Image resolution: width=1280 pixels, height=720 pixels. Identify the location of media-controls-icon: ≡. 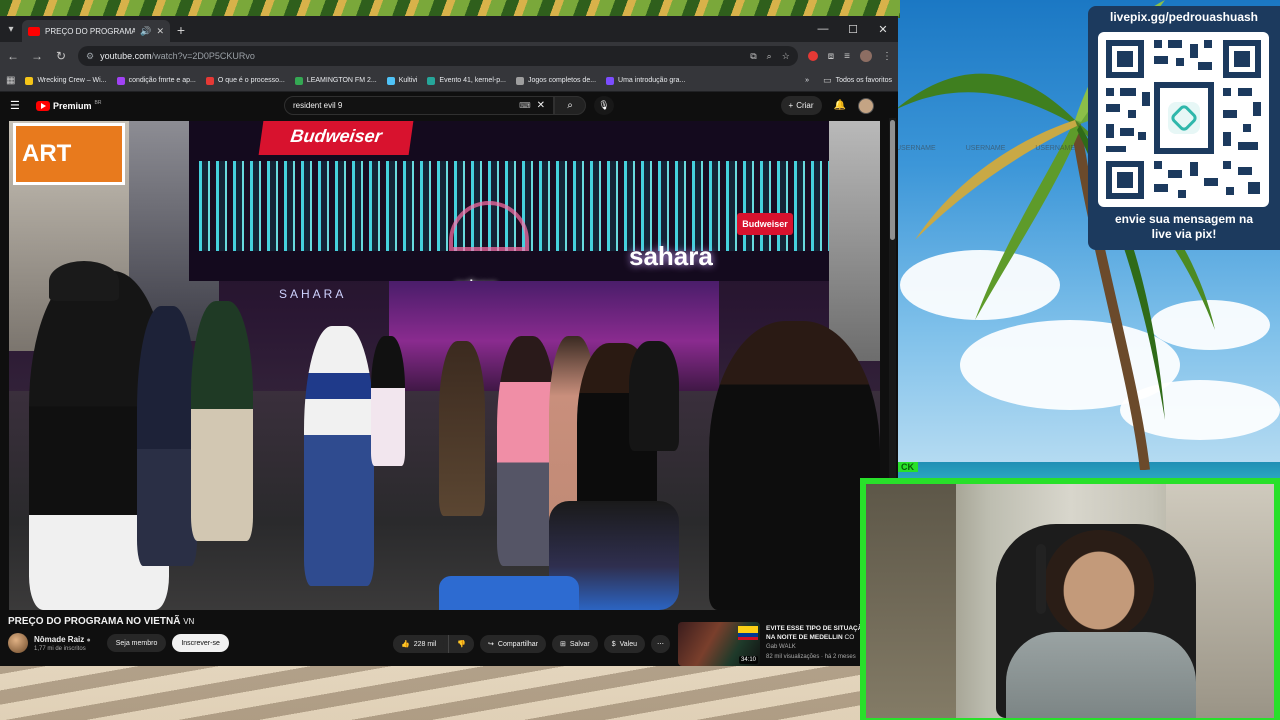
(847, 56).